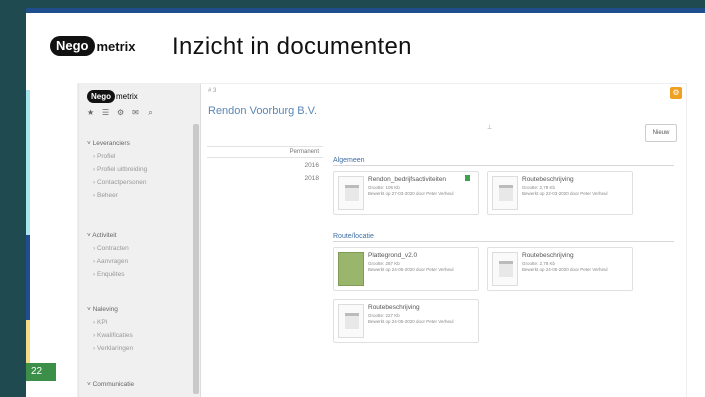 The image size is (705, 397). I want to click on new-button: Nieuw, so click(661, 133).